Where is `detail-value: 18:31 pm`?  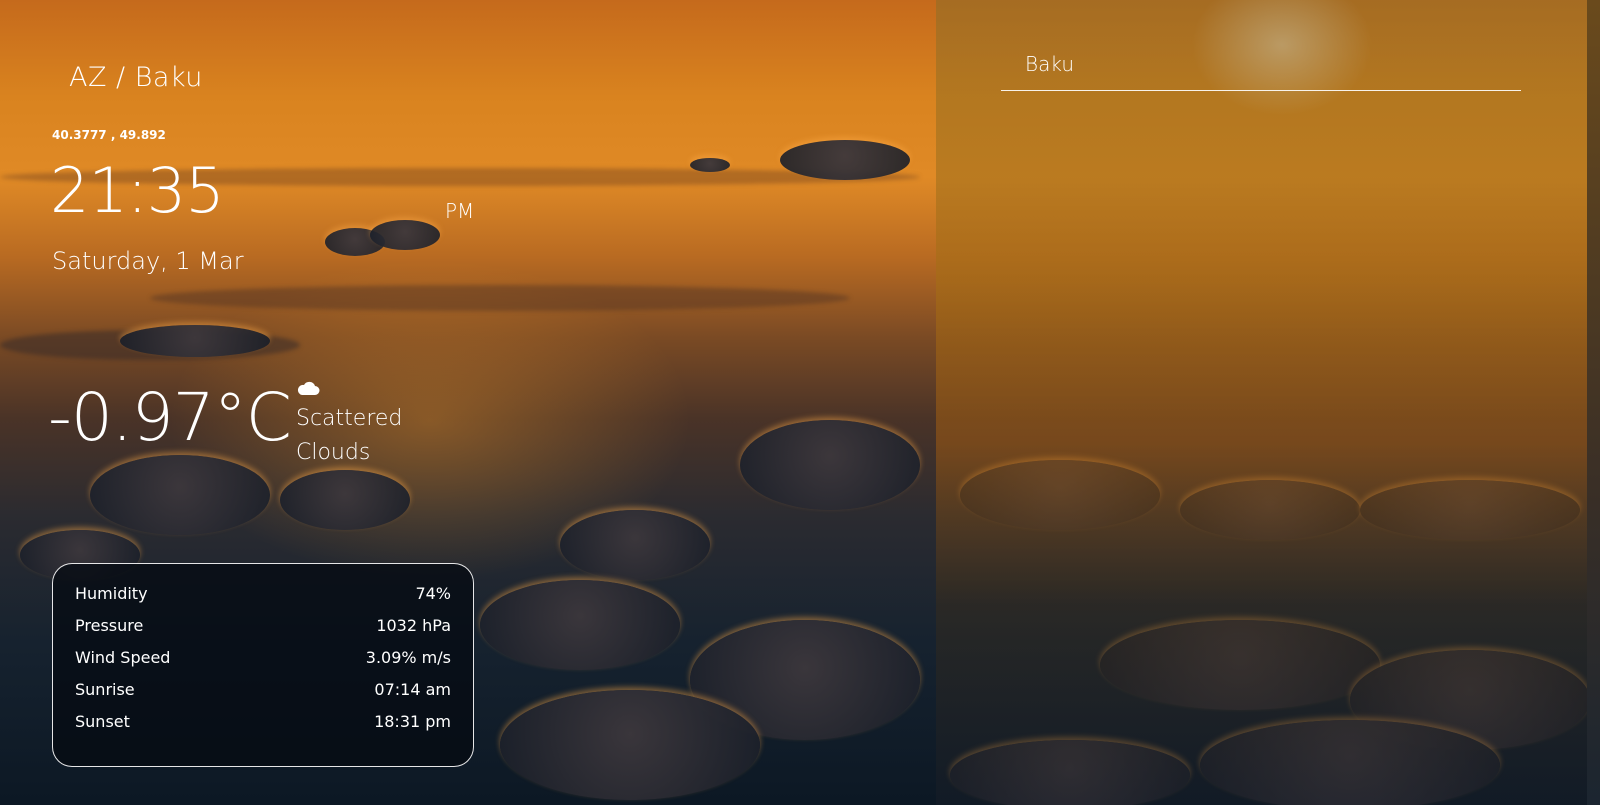 detail-value: 18:31 pm is located at coordinates (412, 721).